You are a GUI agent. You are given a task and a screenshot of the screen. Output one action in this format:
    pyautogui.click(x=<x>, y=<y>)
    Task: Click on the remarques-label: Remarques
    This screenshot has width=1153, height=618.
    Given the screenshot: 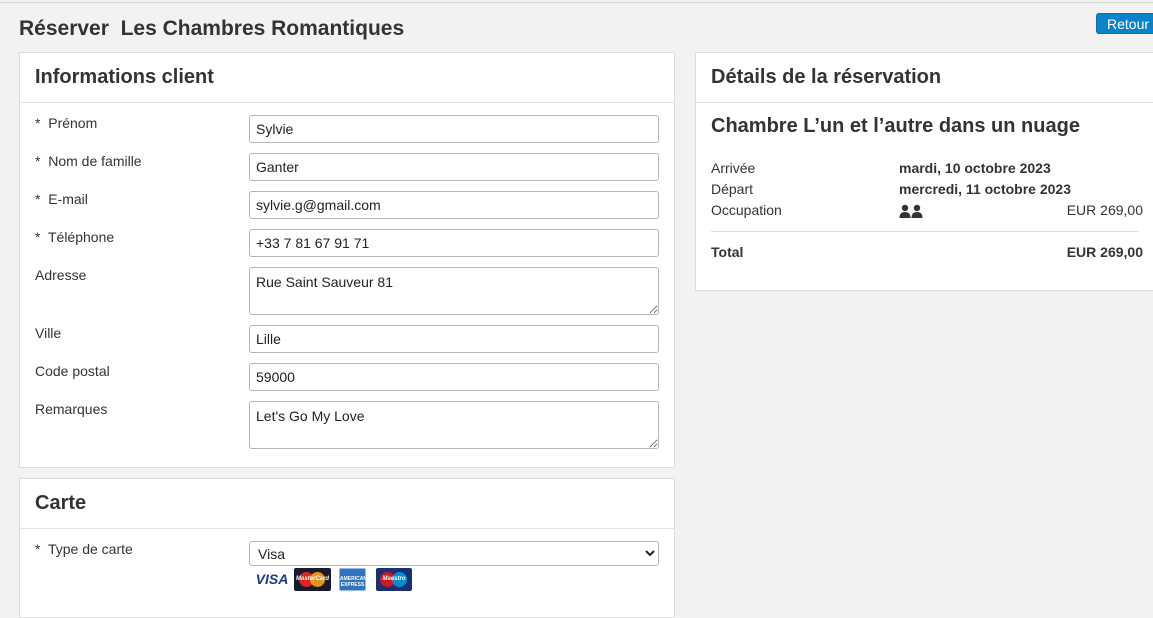 What is the action you would take?
    pyautogui.click(x=71, y=409)
    